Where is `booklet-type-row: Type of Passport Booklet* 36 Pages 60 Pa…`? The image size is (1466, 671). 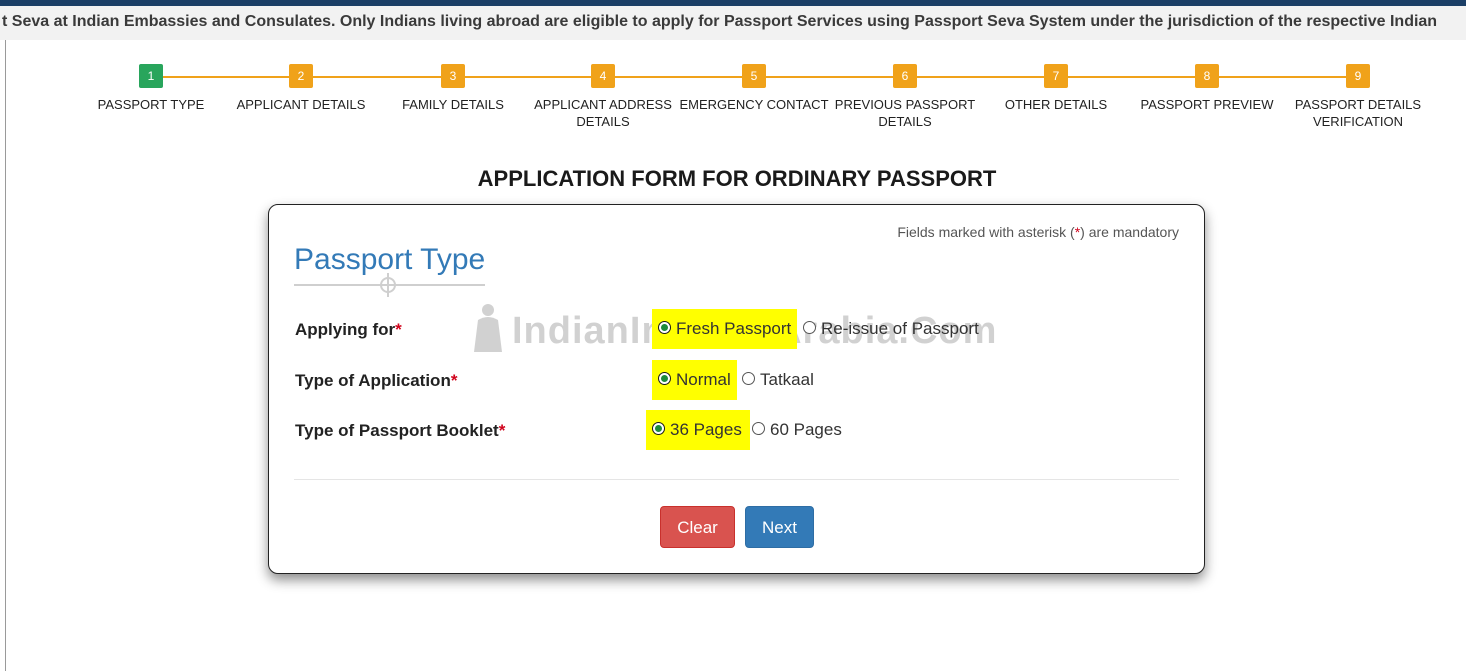 booklet-type-row: Type of Passport Booklet* 36 Pages 60 Pa… is located at coordinates (735, 430).